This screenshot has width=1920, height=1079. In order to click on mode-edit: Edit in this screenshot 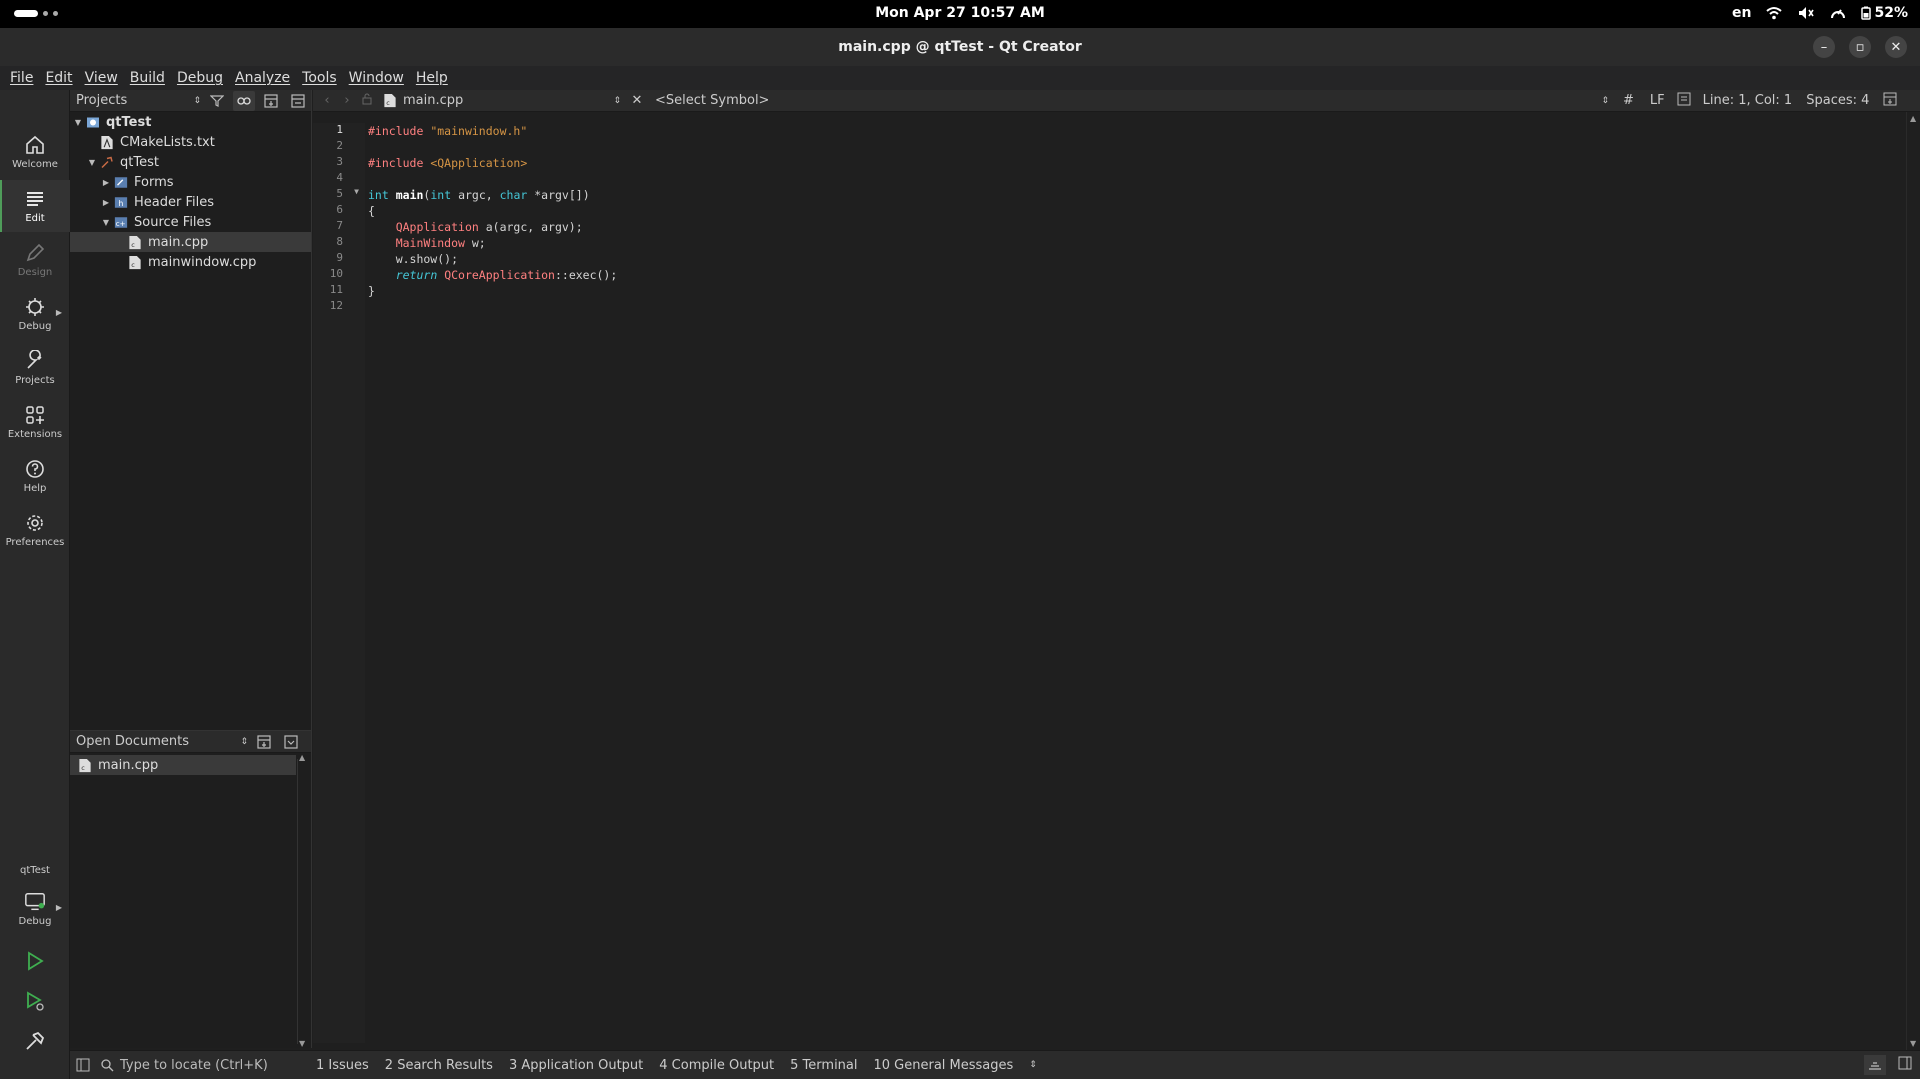, I will do `click(35, 206)`.